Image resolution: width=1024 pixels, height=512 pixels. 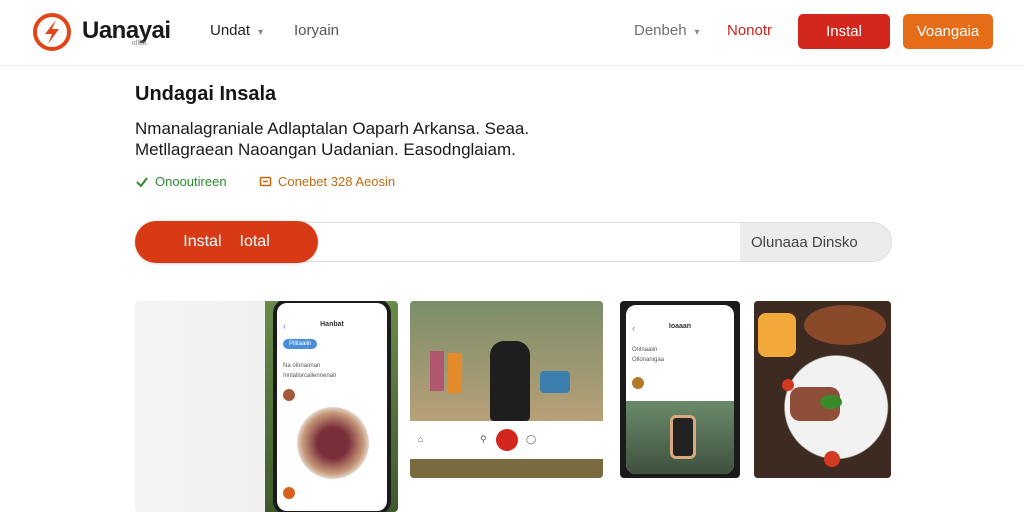 What do you see at coordinates (660, 30) in the screenshot?
I see `nav-item-label: Denbeh` at bounding box center [660, 30].